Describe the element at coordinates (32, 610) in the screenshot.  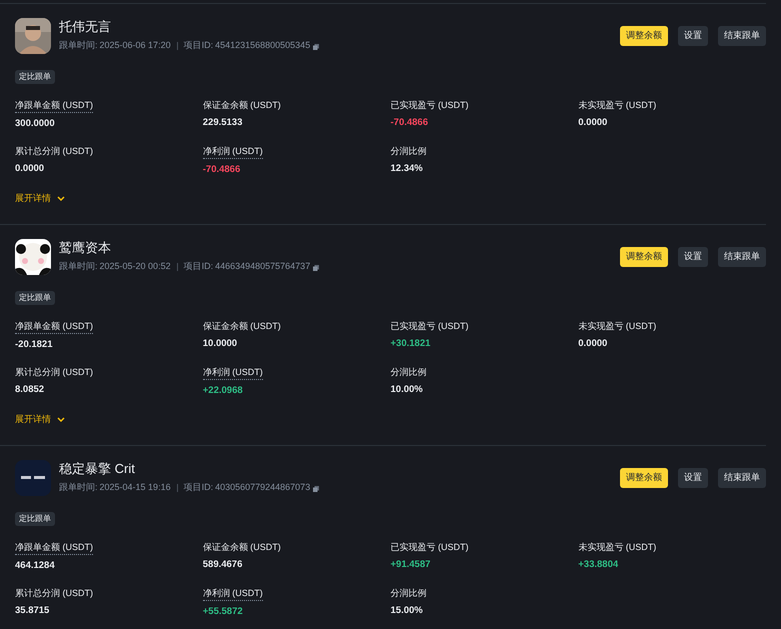
I see `stat-value: 35.8715` at that location.